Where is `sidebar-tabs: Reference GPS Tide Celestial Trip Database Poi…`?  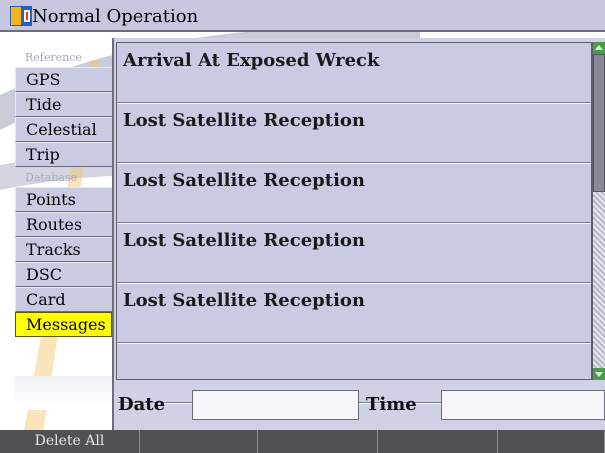
sidebar-tabs: Reference GPS Tide Celestial Trip Database Poi… is located at coordinates (63, 192).